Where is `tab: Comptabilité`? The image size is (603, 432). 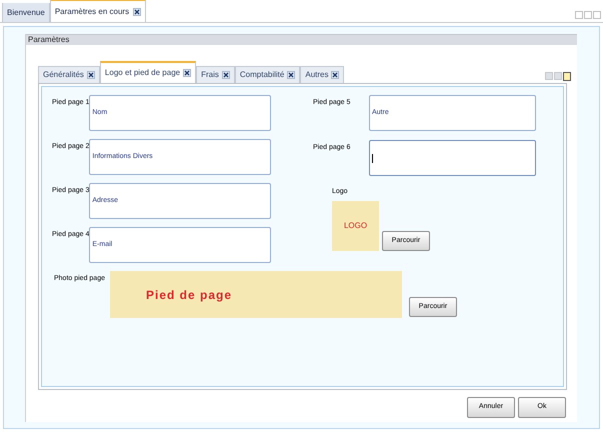 tab: Comptabilité is located at coordinates (267, 74).